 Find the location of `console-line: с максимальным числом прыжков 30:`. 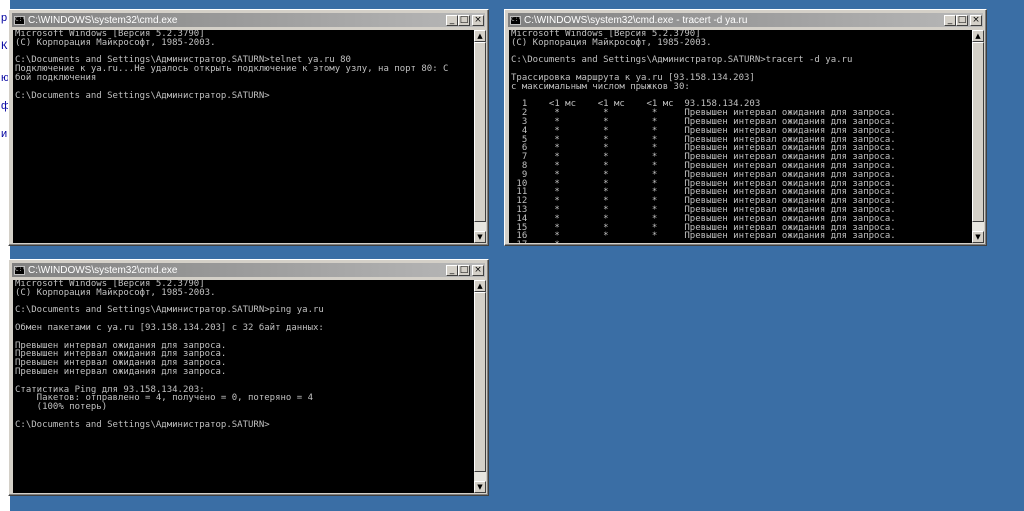

console-line: с максимальным числом прыжков 30: is located at coordinates (600, 86).